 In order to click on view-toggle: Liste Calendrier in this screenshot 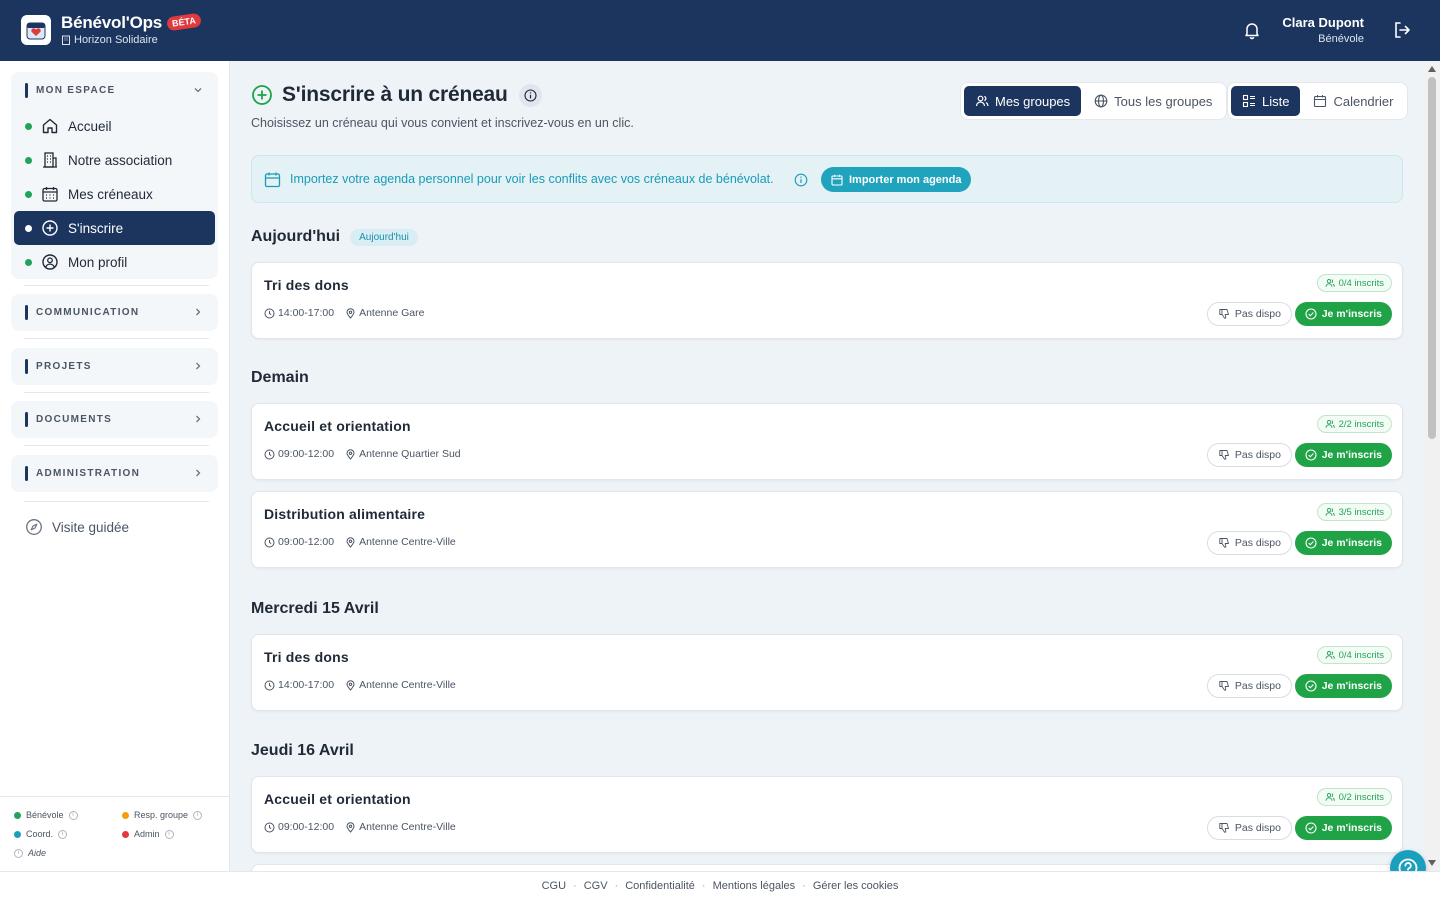, I will do `click(1318, 101)`.